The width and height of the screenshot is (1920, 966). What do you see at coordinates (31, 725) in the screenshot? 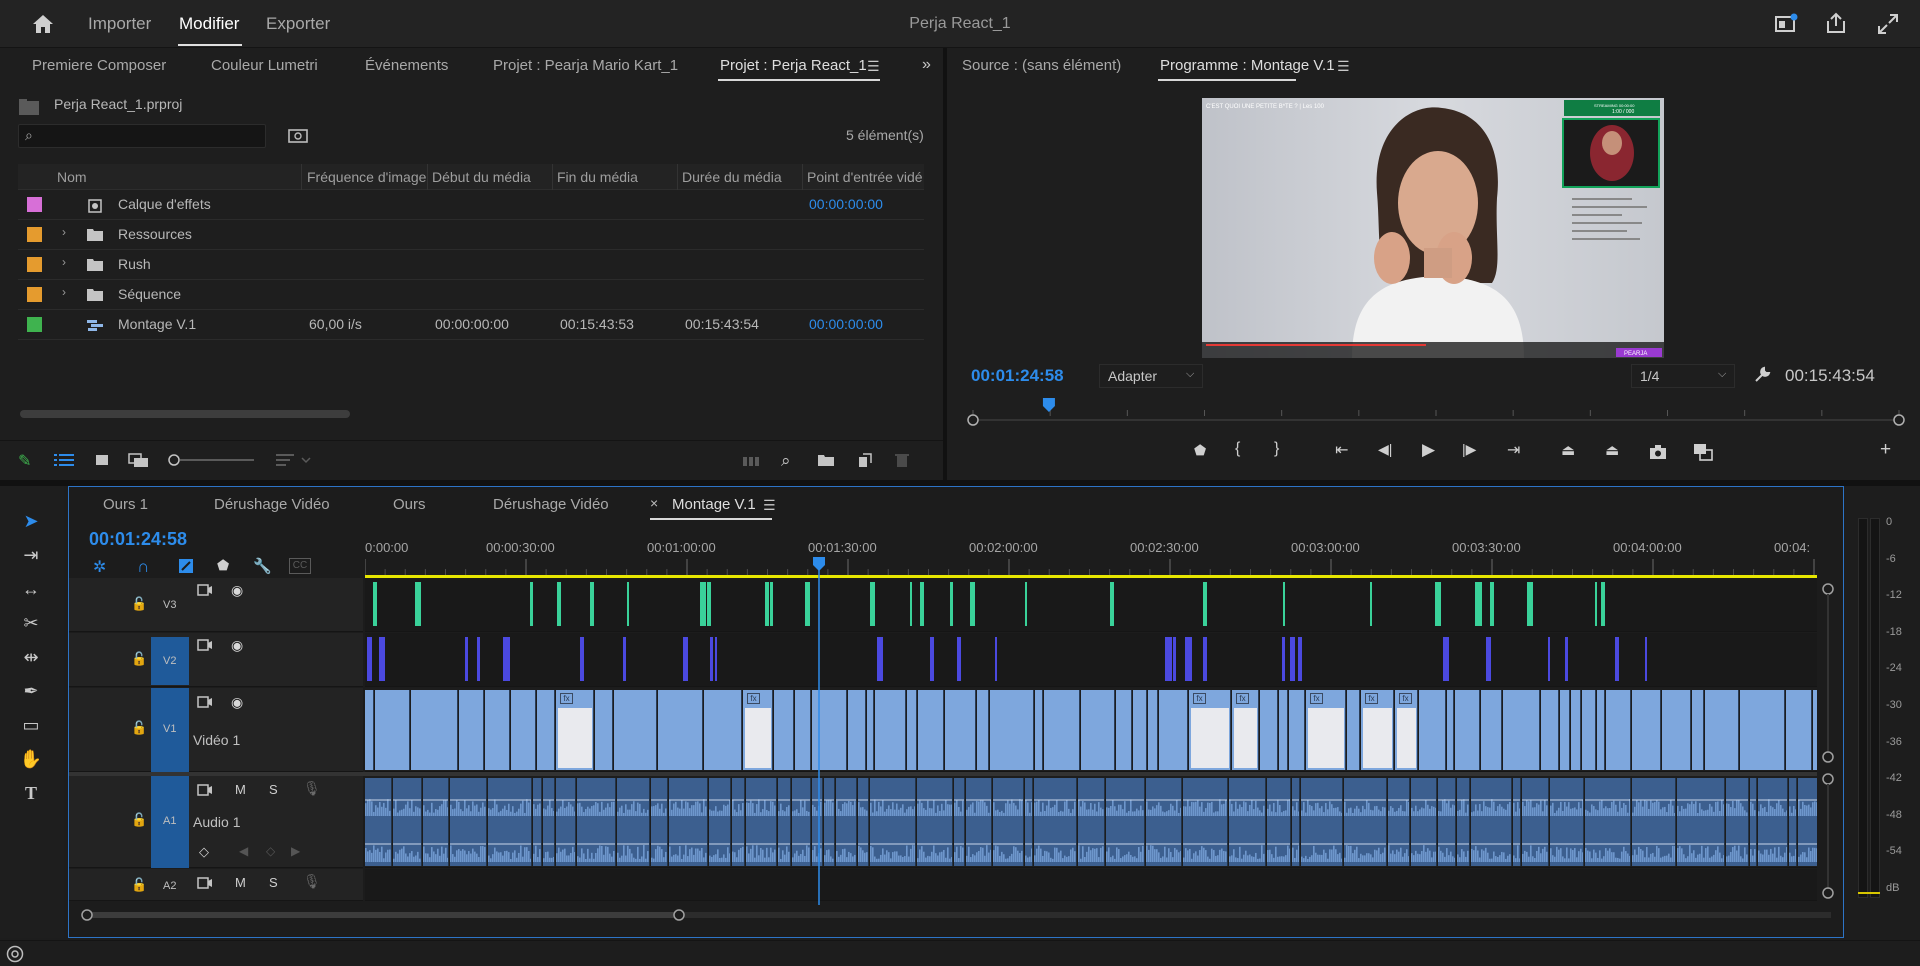
I see `rectangle-tool-icon: ▭` at bounding box center [31, 725].